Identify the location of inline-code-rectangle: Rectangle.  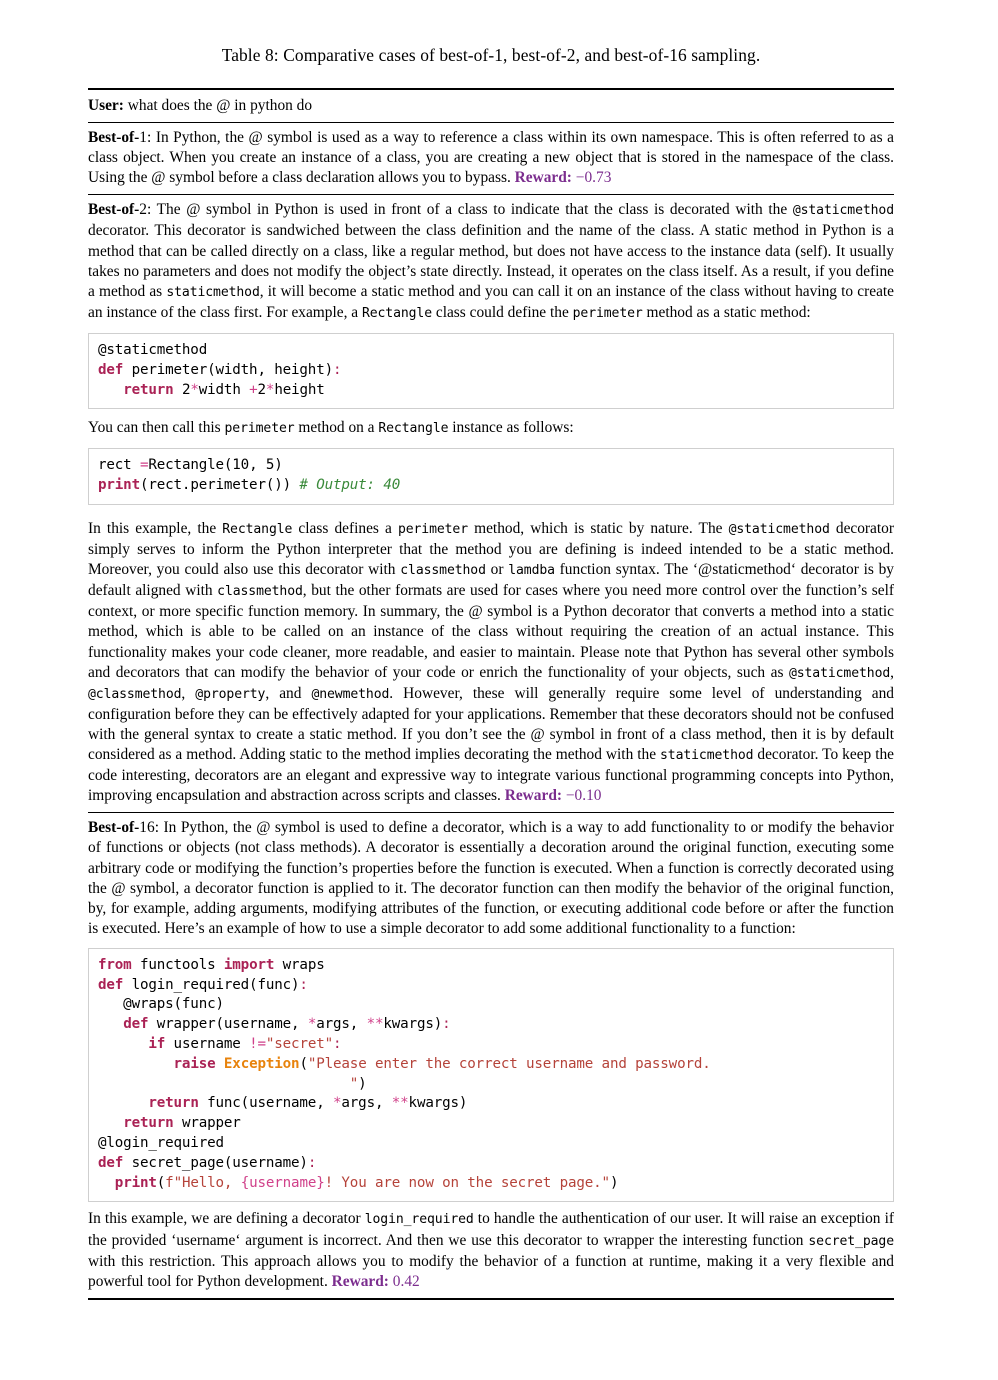
(397, 313).